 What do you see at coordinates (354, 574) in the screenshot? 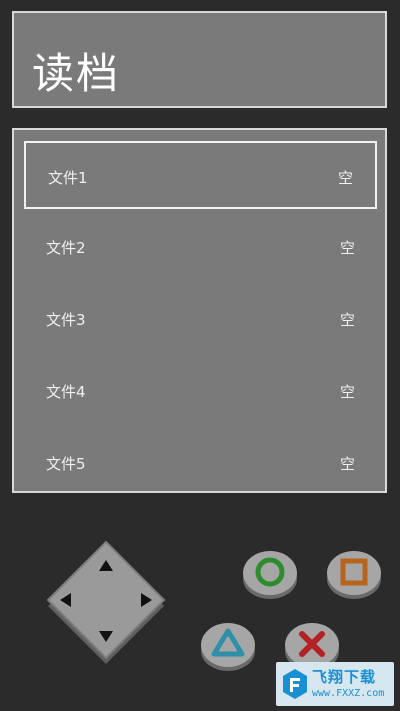
I see `square-button` at bounding box center [354, 574].